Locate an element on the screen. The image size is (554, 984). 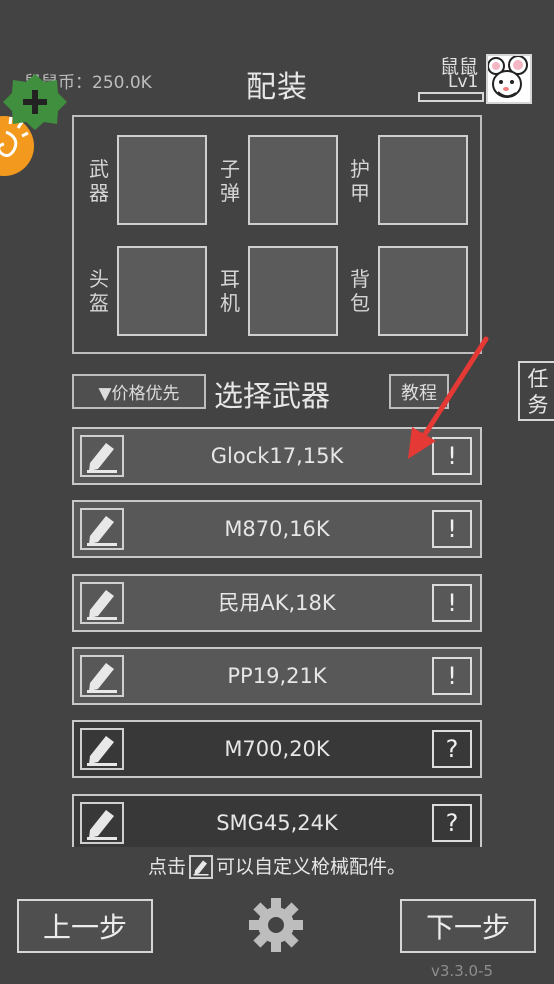
slot-headset is located at coordinates (293, 291).